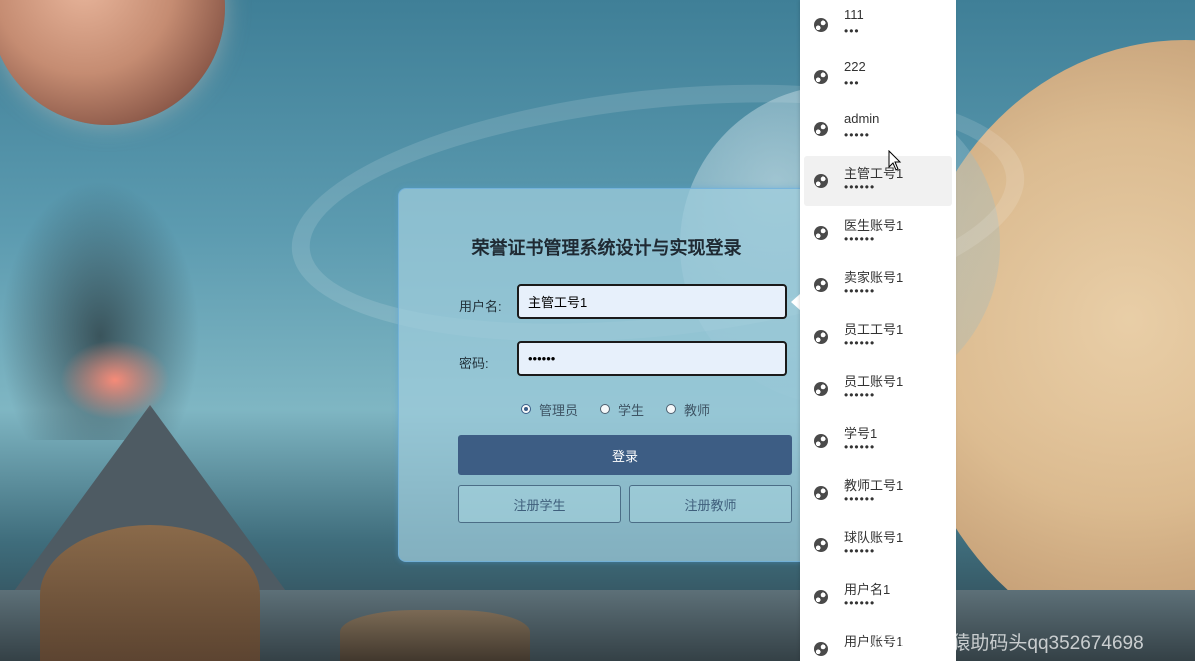 The image size is (1195, 661). Describe the element at coordinates (559, 410) in the screenshot. I see `role-label-admin: 管理员` at that location.